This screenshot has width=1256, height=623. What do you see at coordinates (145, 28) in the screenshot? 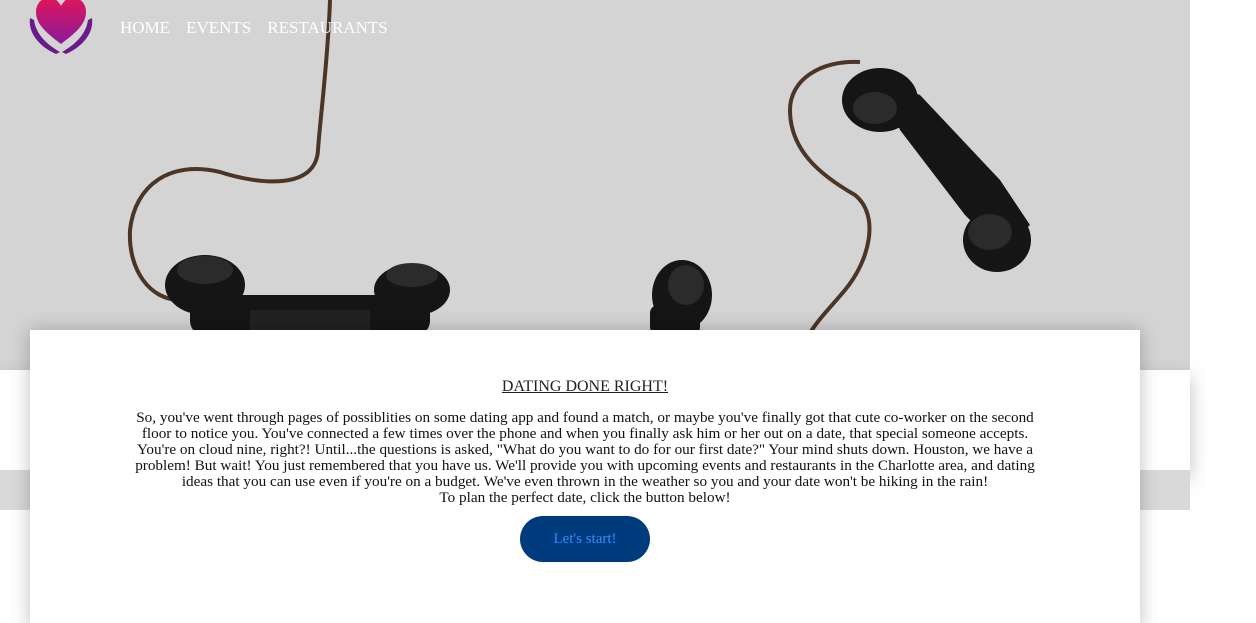
I see `nav-home: HOME` at bounding box center [145, 28].